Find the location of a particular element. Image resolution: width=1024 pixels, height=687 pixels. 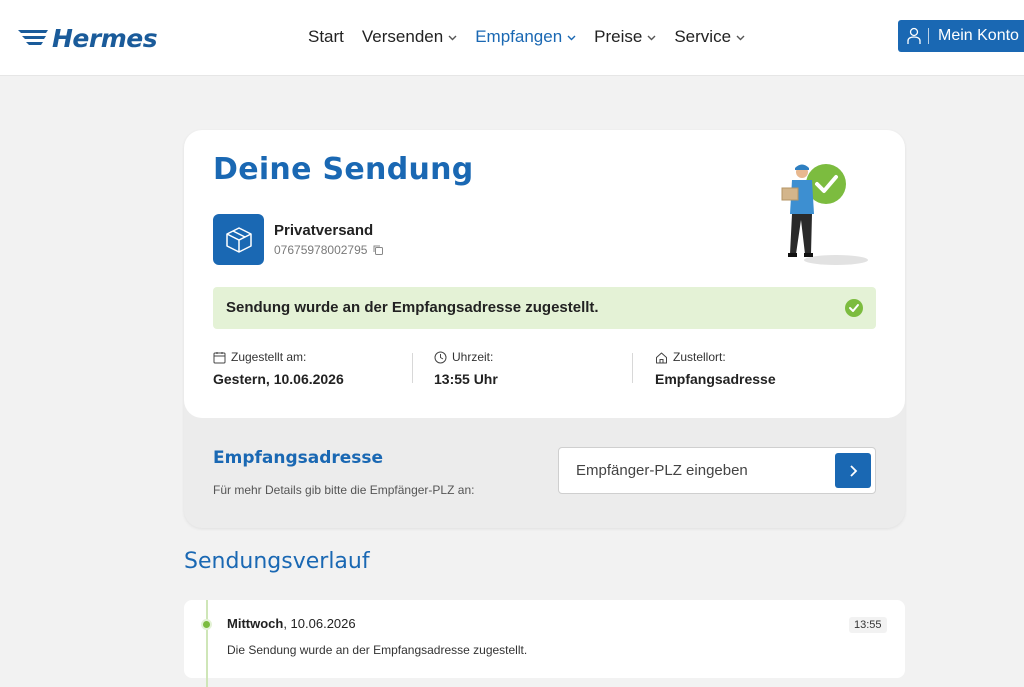

account-label: Mein Konto is located at coordinates (978, 35).